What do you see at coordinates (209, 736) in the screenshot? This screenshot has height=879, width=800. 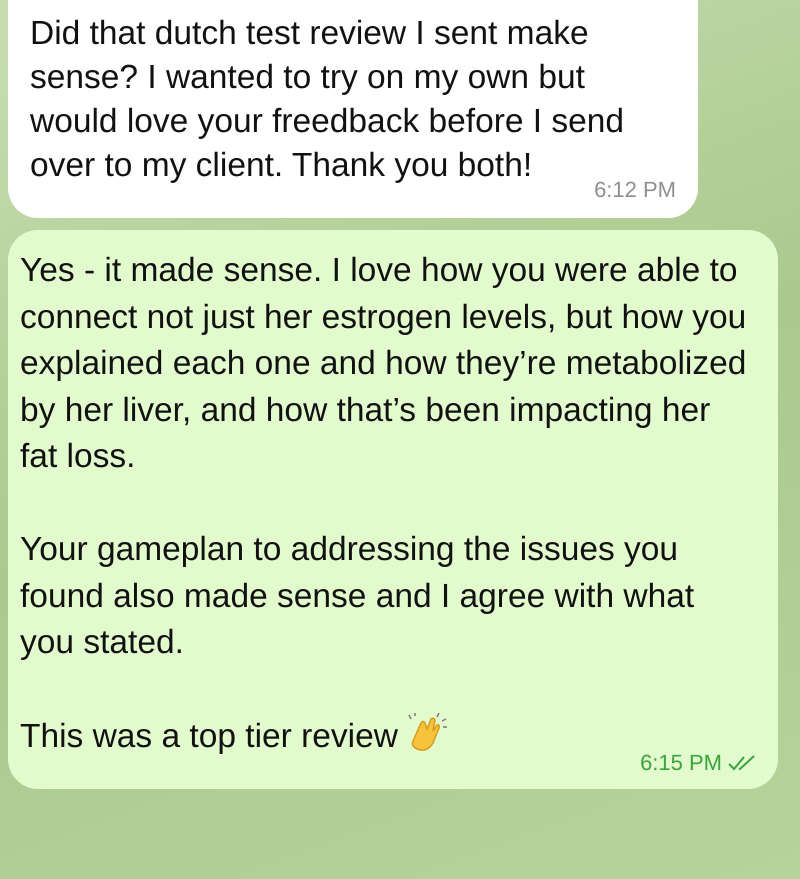 I see `message-text: This was a top tier review` at bounding box center [209, 736].